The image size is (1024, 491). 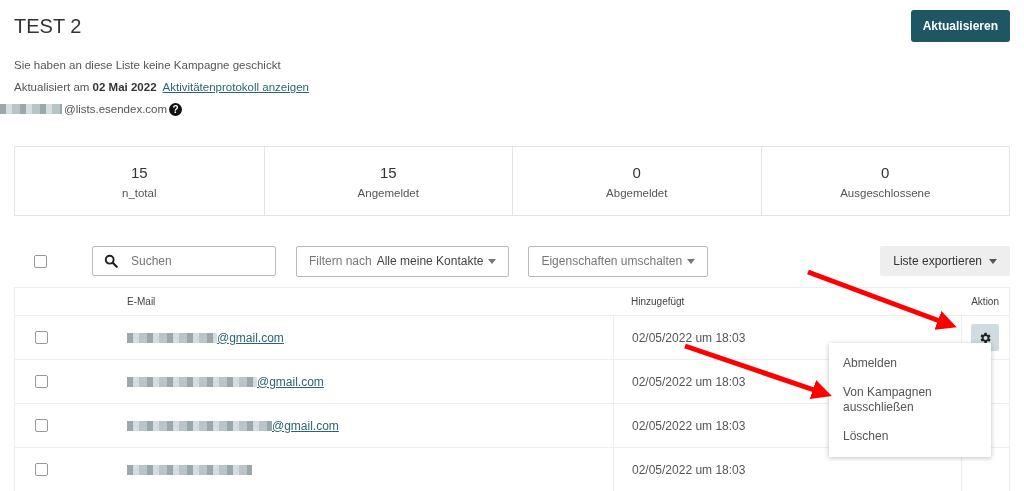 What do you see at coordinates (658, 302) in the screenshot?
I see `column-header: Hinzugefügt` at bounding box center [658, 302].